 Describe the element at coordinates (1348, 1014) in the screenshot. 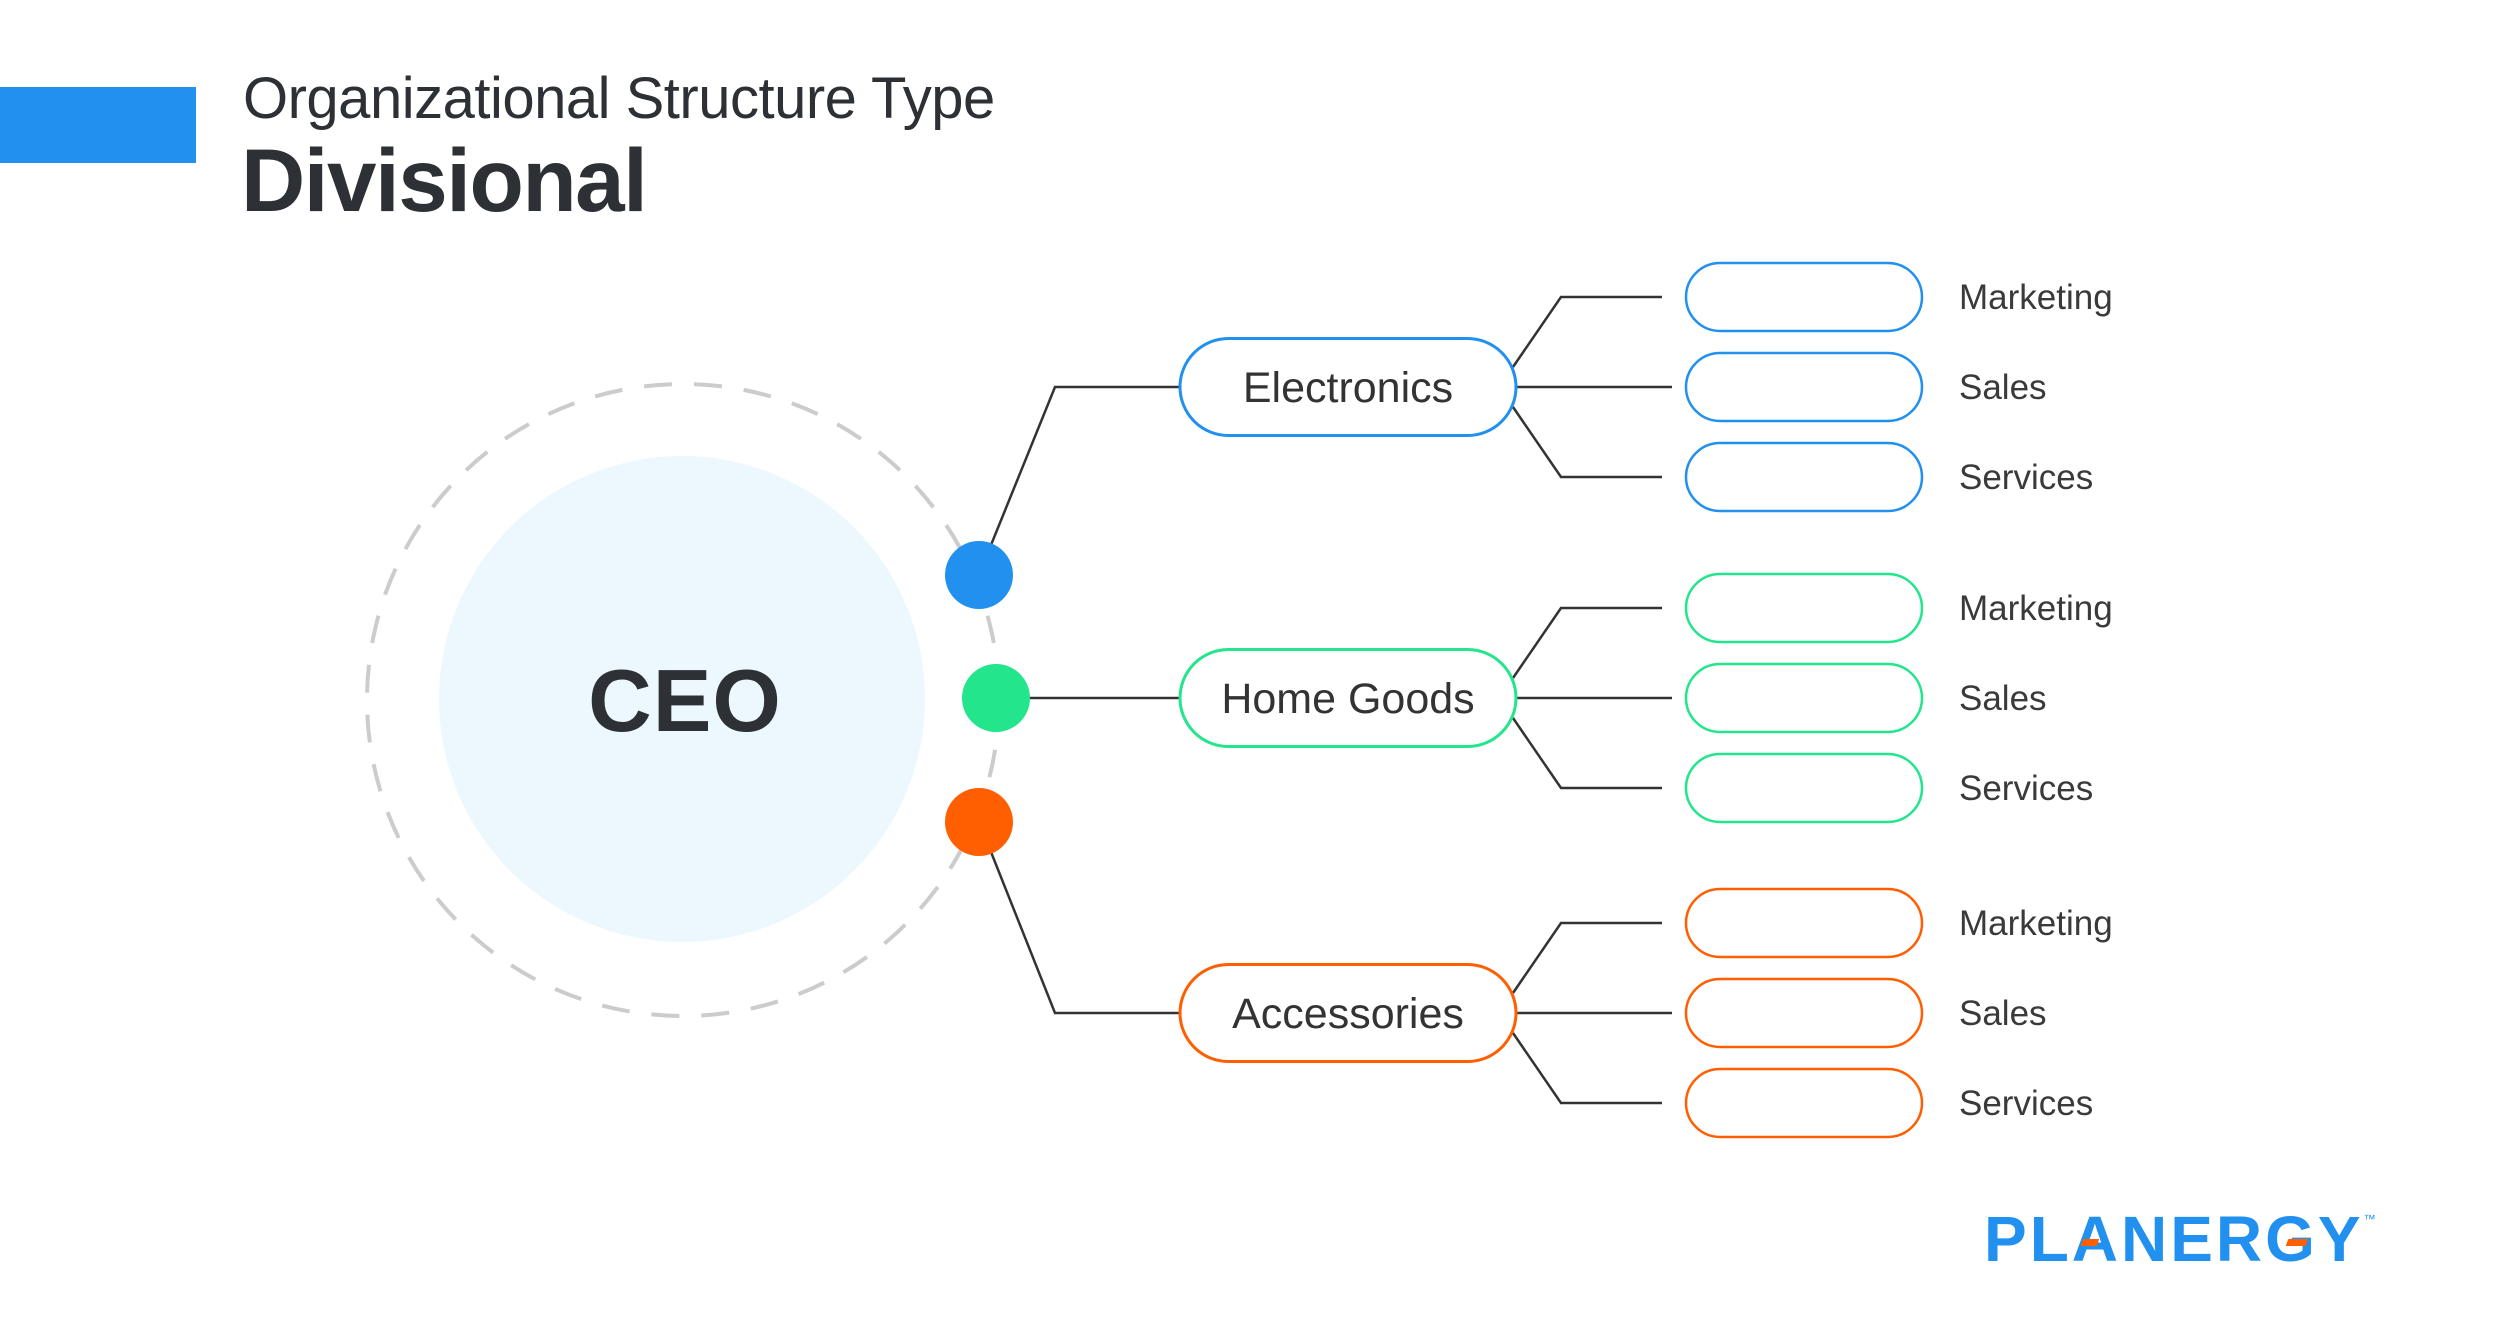

I see `division-label: Accessories` at that location.